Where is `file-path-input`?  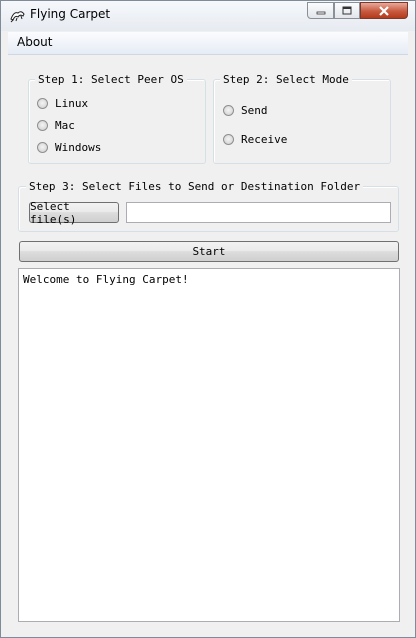 file-path-input is located at coordinates (258, 212).